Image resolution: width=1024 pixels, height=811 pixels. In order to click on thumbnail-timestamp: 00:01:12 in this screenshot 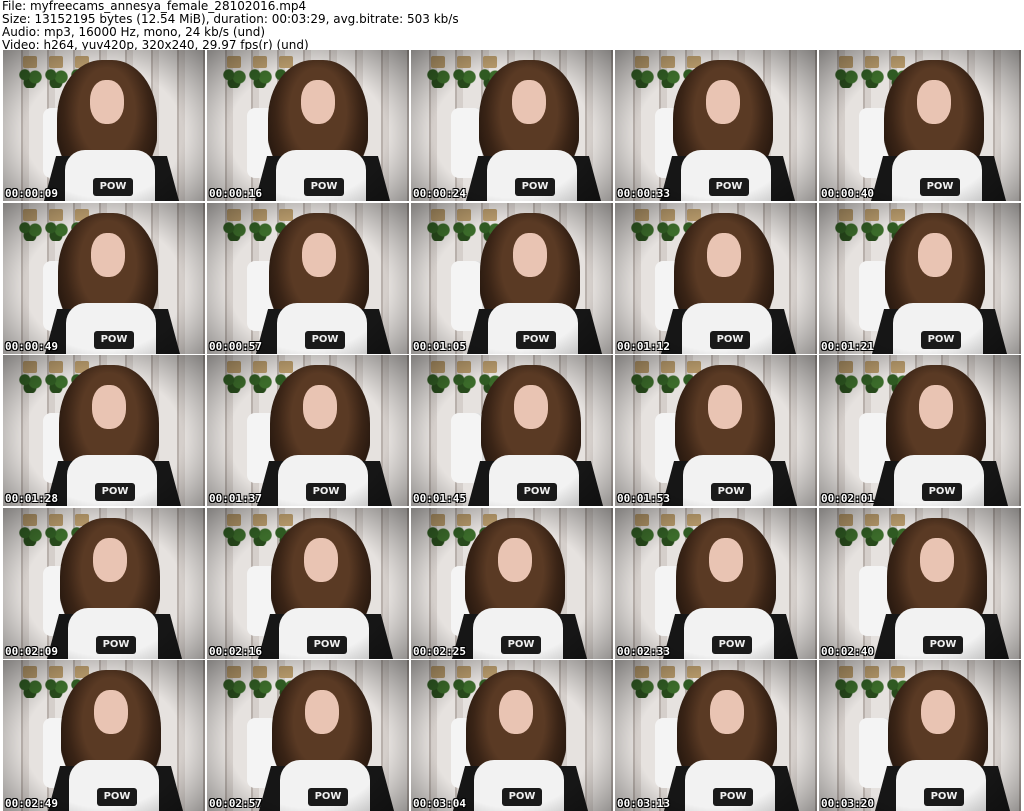, I will do `click(643, 346)`.